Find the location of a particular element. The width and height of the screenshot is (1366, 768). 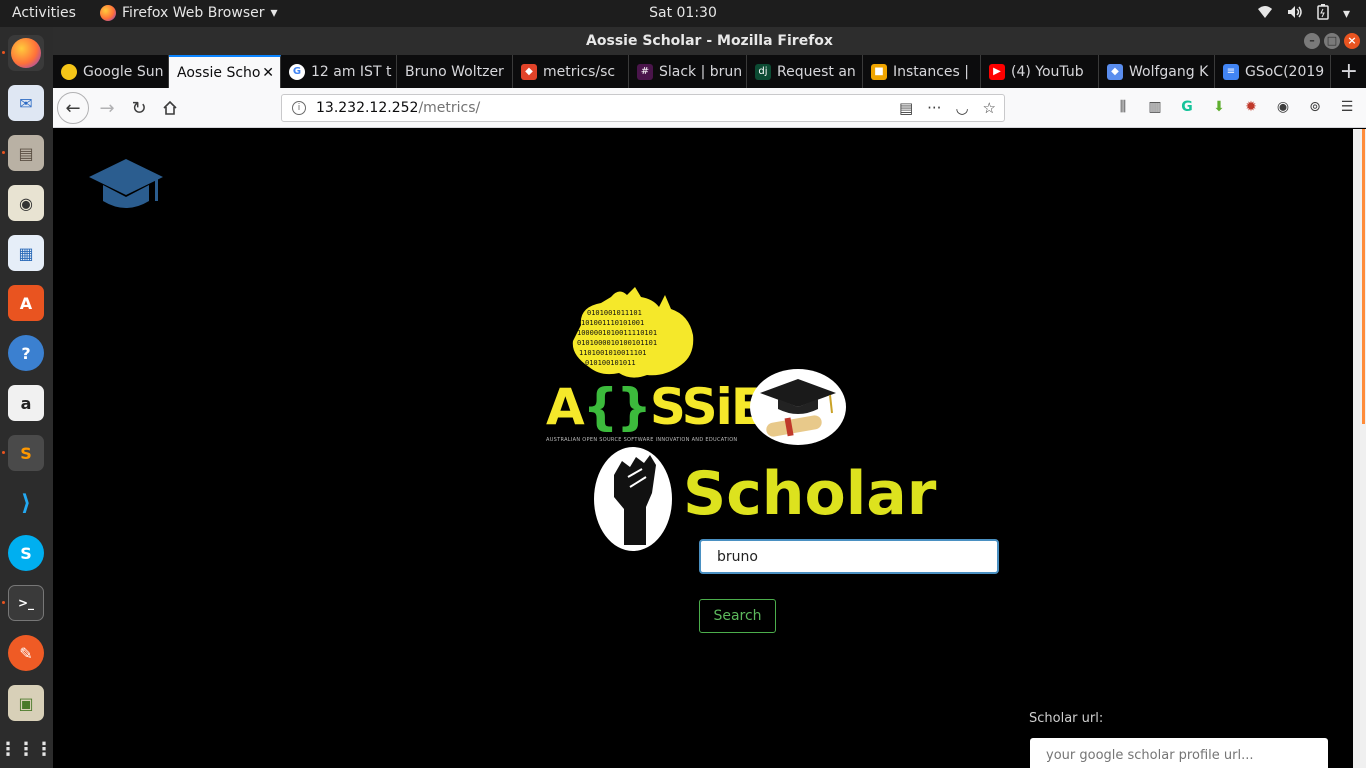

sync-icon: ⊚ is located at coordinates (1315, 107).